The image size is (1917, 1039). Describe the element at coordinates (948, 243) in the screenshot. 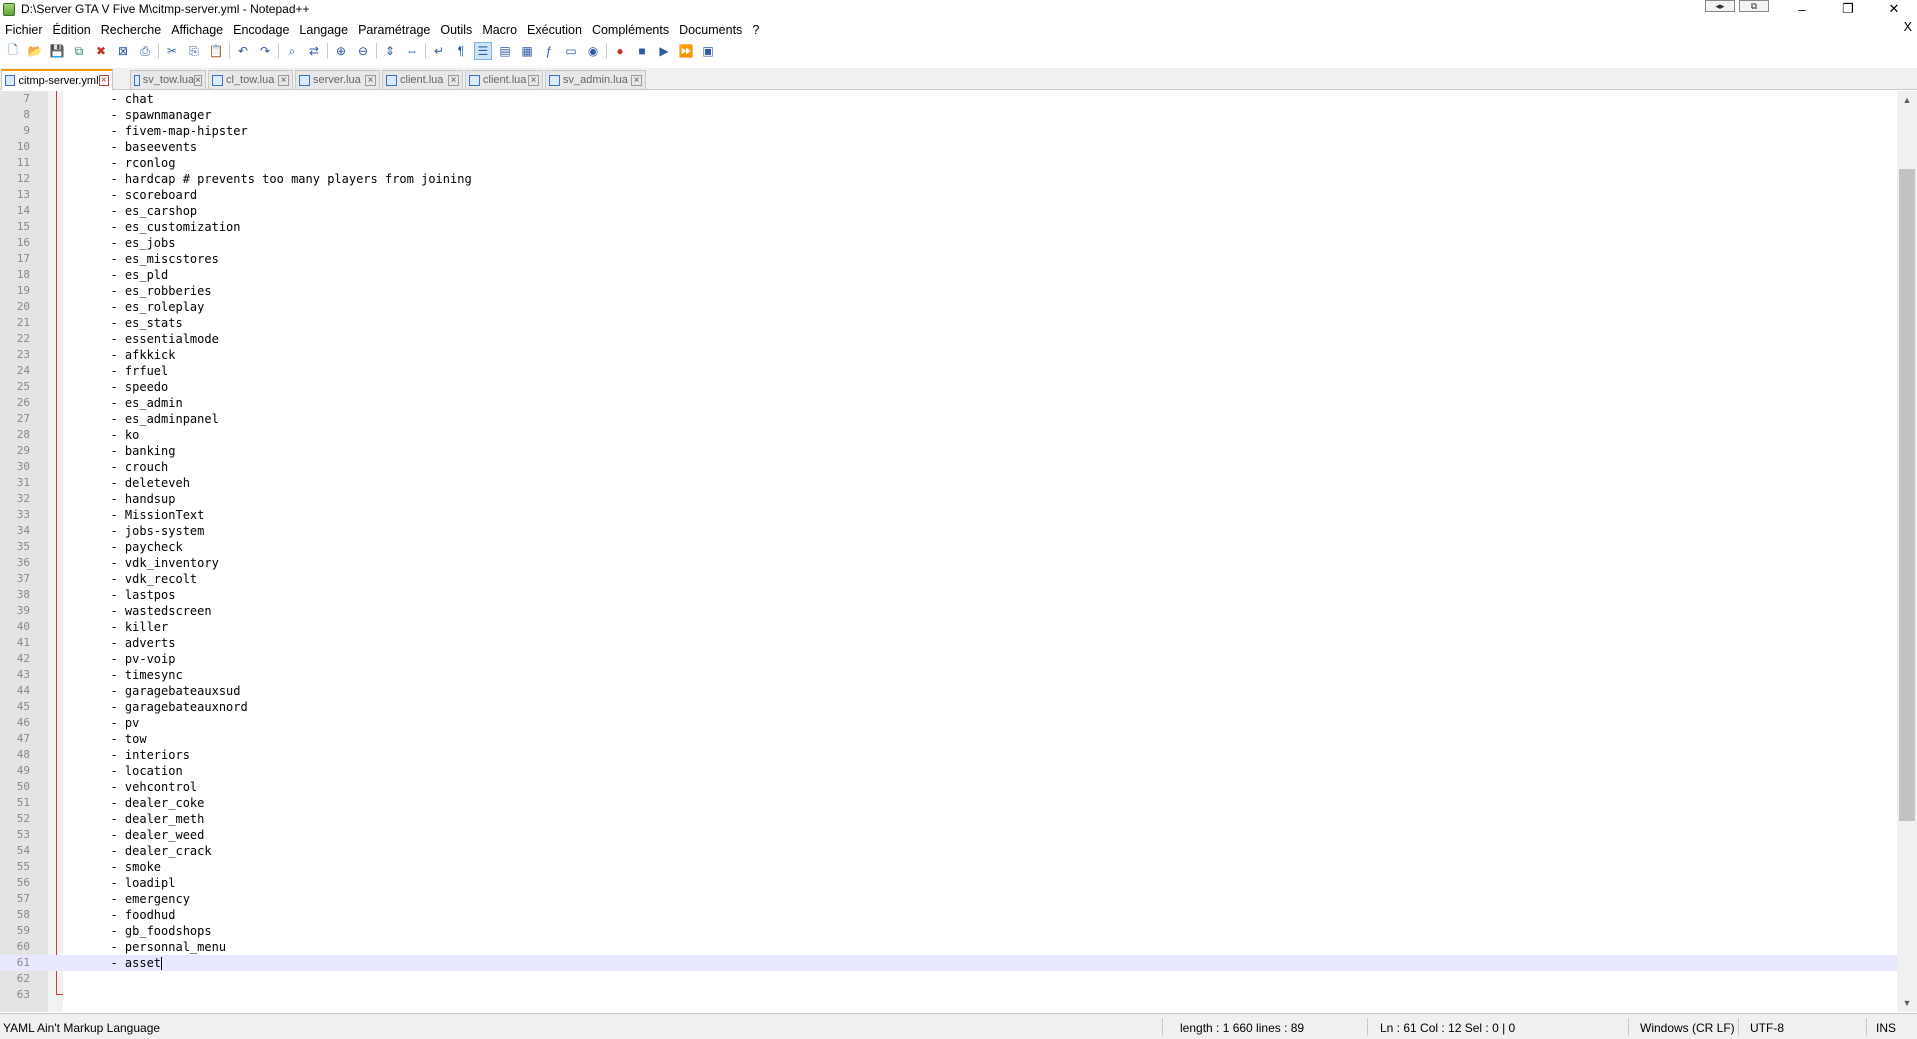

I see `editor-line: 16 - es_jobs` at that location.